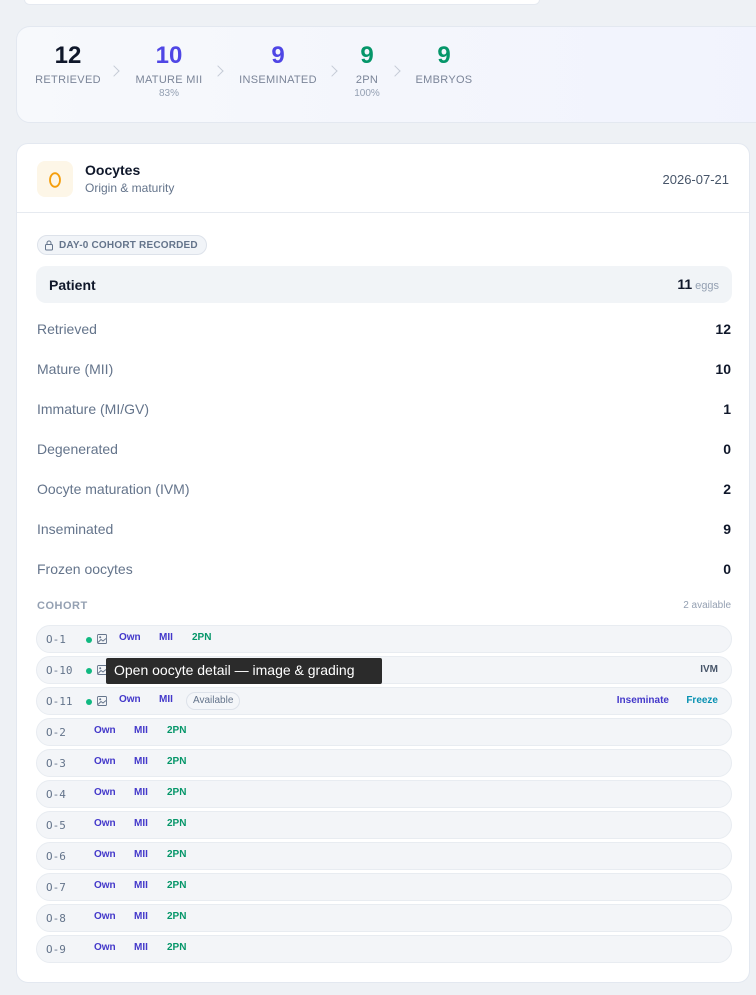 This screenshot has height=995, width=756. I want to click on stat-label: Oocyte maturation (IVM), so click(113, 489).